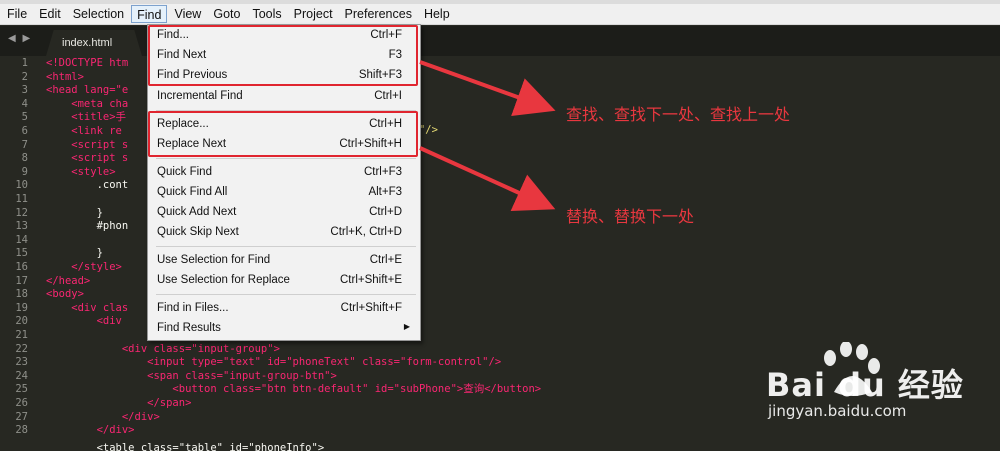  What do you see at coordinates (84, 267) in the screenshot?
I see `code-line: </style>` at bounding box center [84, 267].